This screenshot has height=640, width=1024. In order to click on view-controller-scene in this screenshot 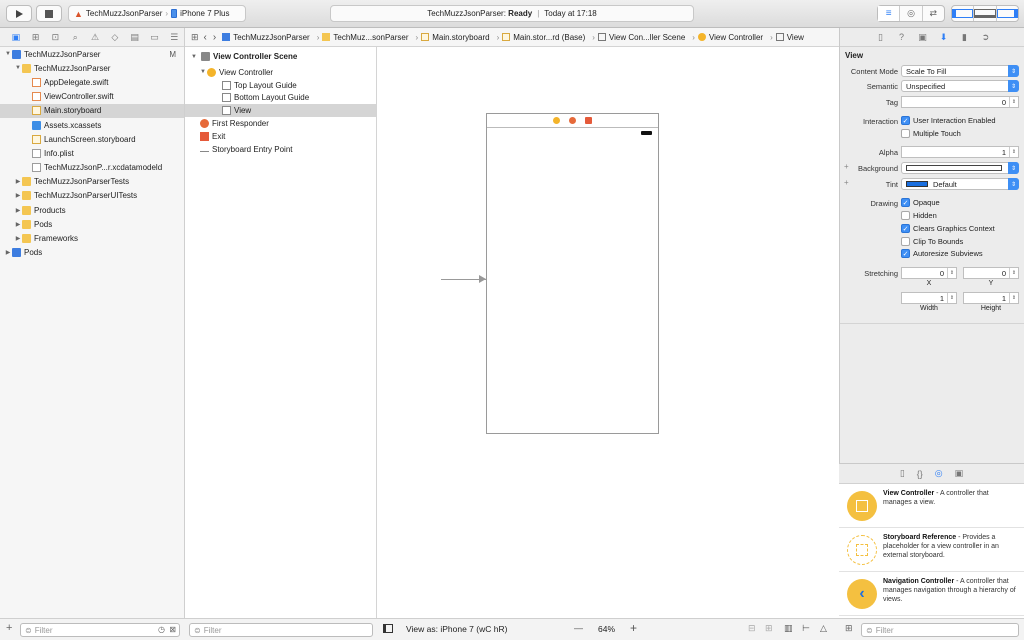, I will do `click(572, 273)`.